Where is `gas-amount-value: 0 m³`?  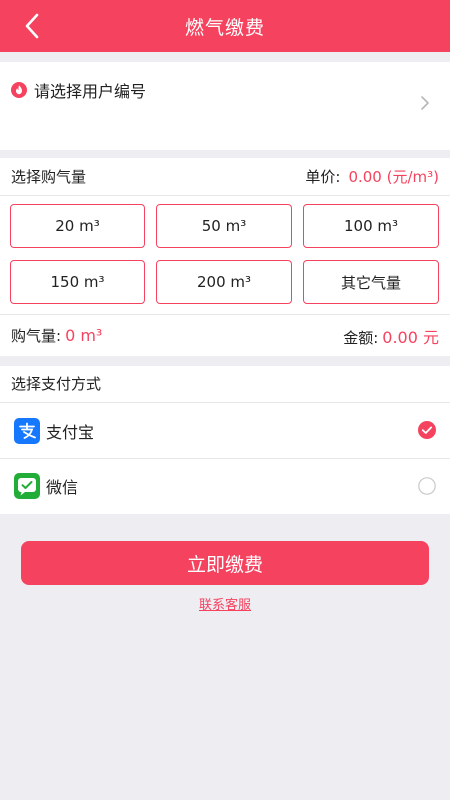 gas-amount-value: 0 m³ is located at coordinates (84, 335).